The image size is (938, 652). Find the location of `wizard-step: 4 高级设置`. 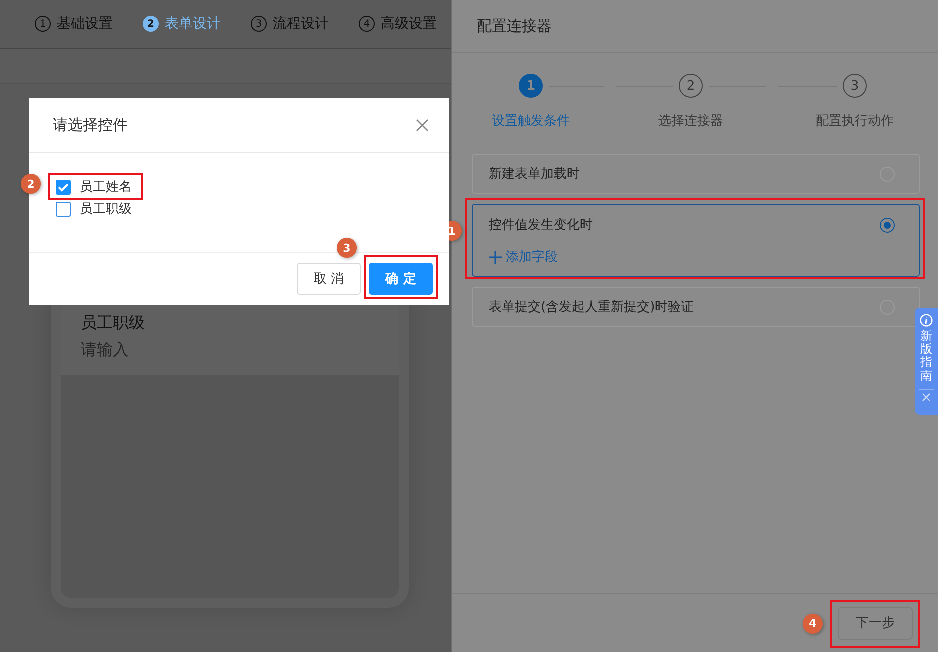

wizard-step: 4 高级设置 is located at coordinates (398, 24).